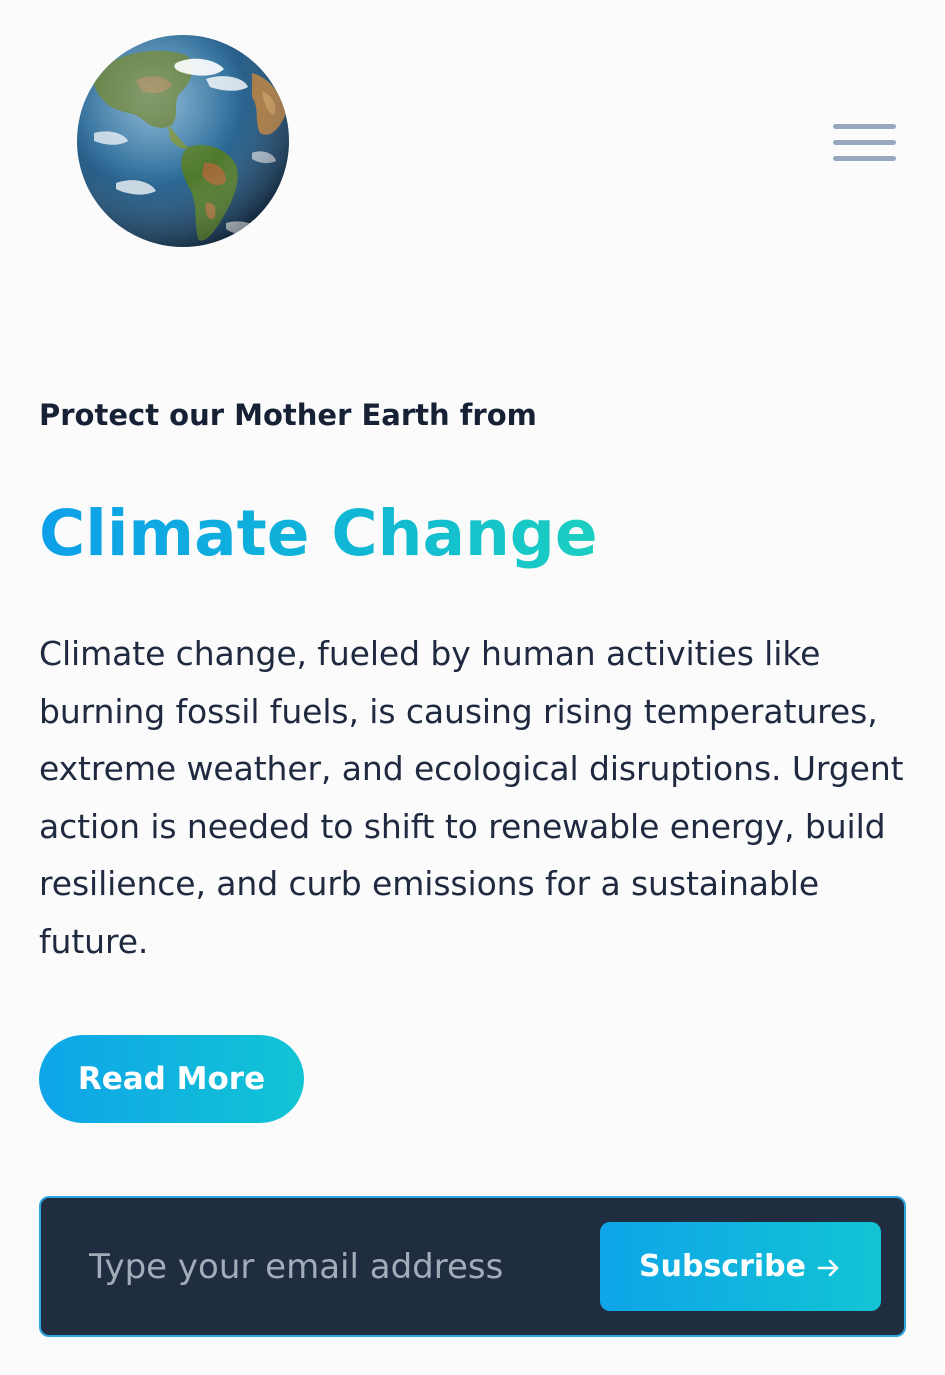  Describe the element at coordinates (318, 534) in the screenshot. I see `hero-title: Climate Change` at that location.